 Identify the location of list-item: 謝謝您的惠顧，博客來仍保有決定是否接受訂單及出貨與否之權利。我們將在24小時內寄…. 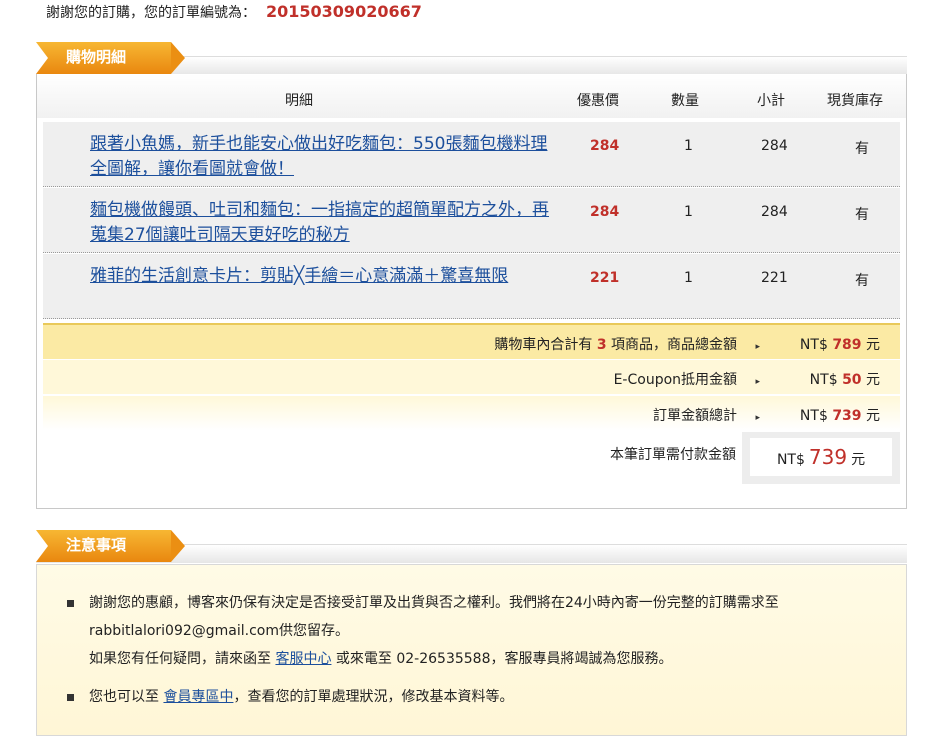
(467, 631).